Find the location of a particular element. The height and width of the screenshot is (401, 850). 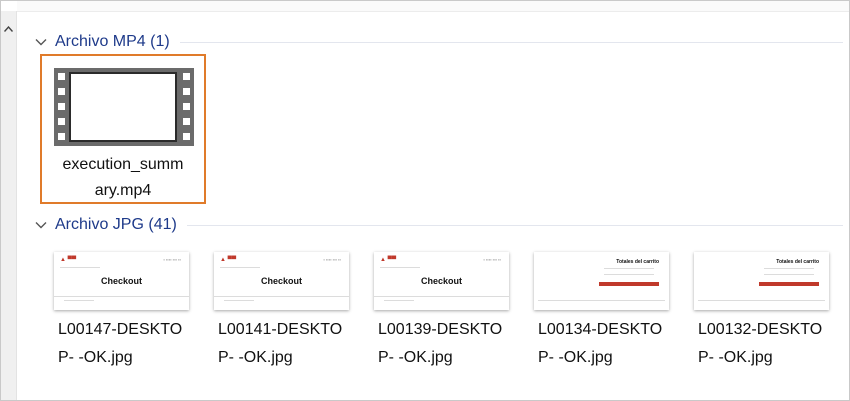

file-name-line: L00147-DESKTO is located at coordinates (120, 329).